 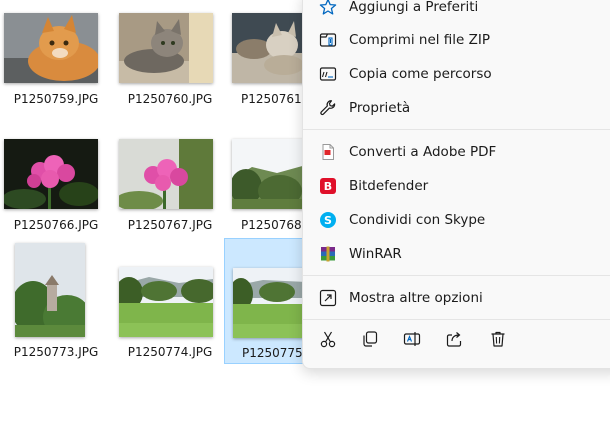 I want to click on menu-item-label: Proprietà, so click(x=380, y=108).